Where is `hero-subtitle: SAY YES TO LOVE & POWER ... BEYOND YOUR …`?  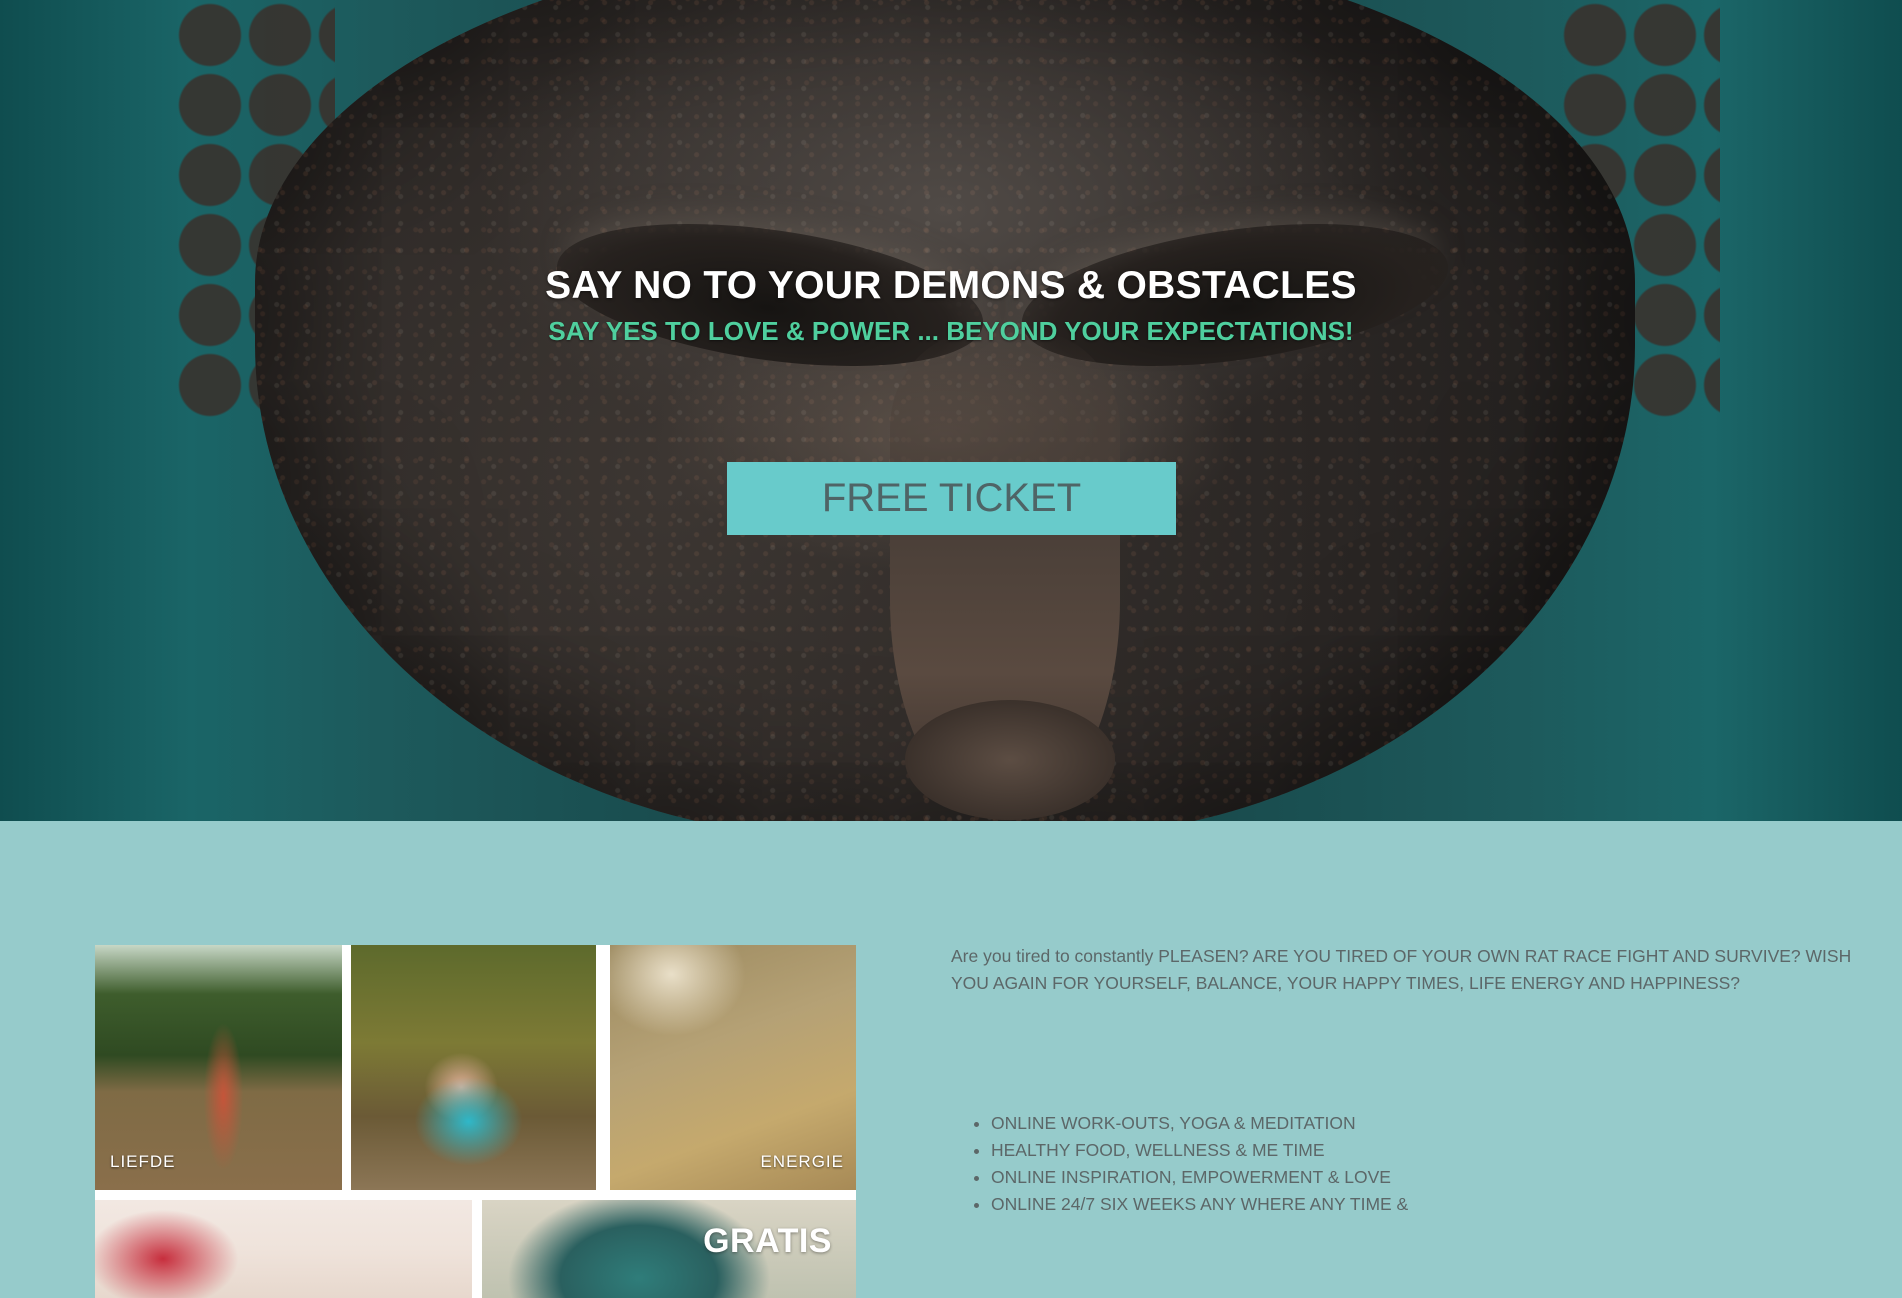
hero-subtitle: SAY YES TO LOVE & POWER ... BEYOND YOUR … is located at coordinates (951, 331).